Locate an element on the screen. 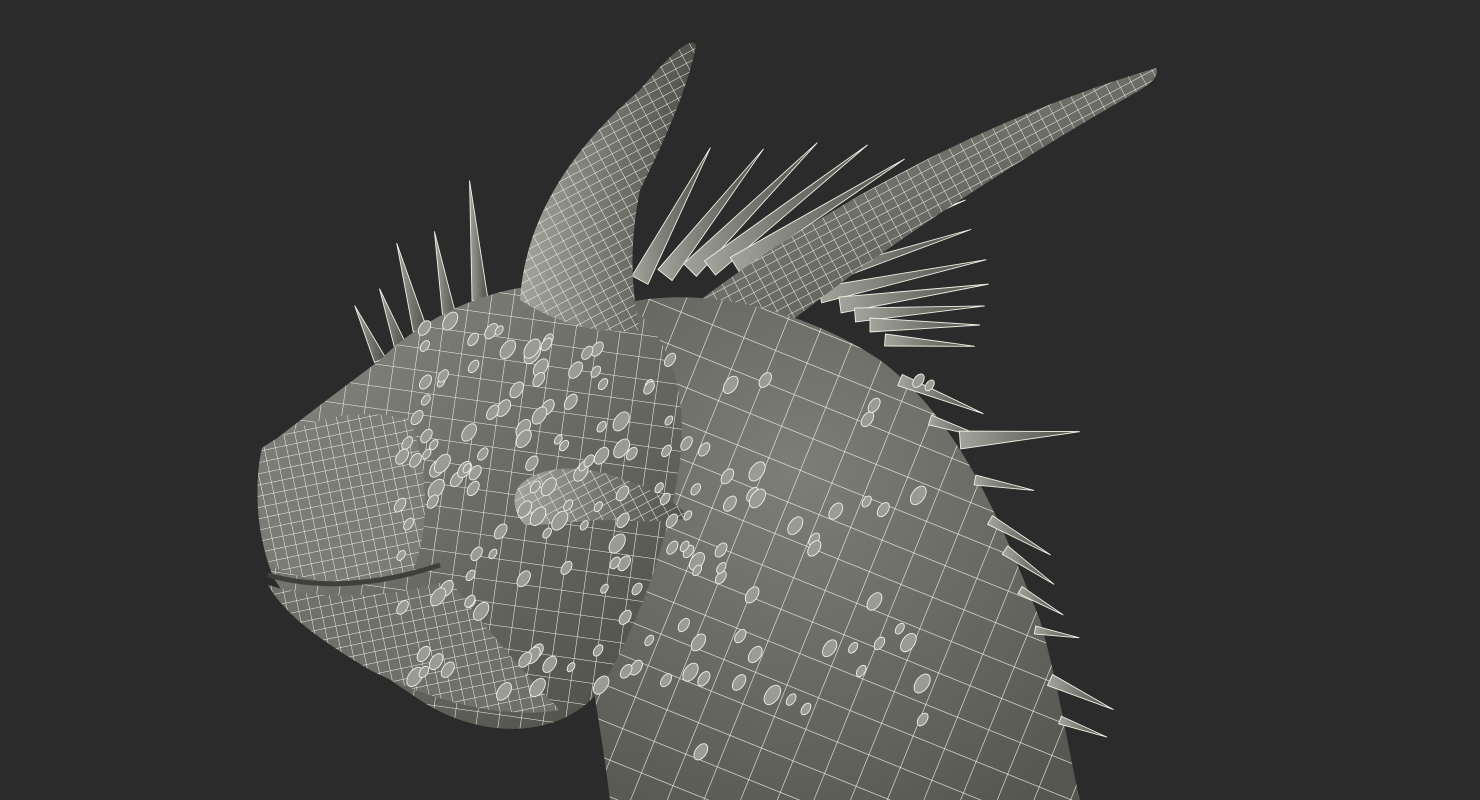 The width and height of the screenshot is (1480, 800). front-horn is located at coordinates (608, 187).